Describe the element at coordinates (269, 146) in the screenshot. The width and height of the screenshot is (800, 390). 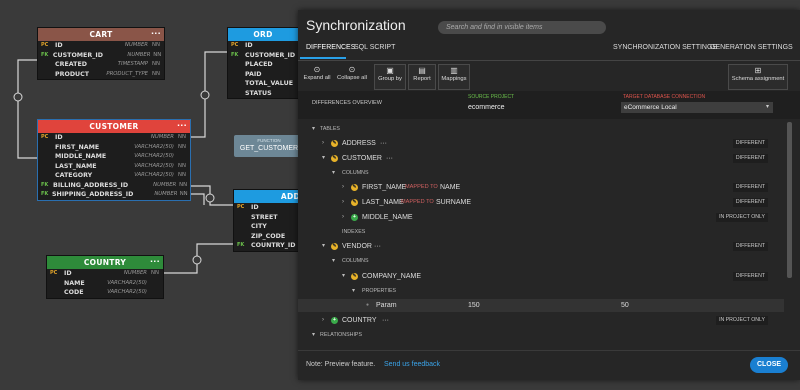
I see `function-get-customer: FUNCTION GET_CUSTOMER` at that location.